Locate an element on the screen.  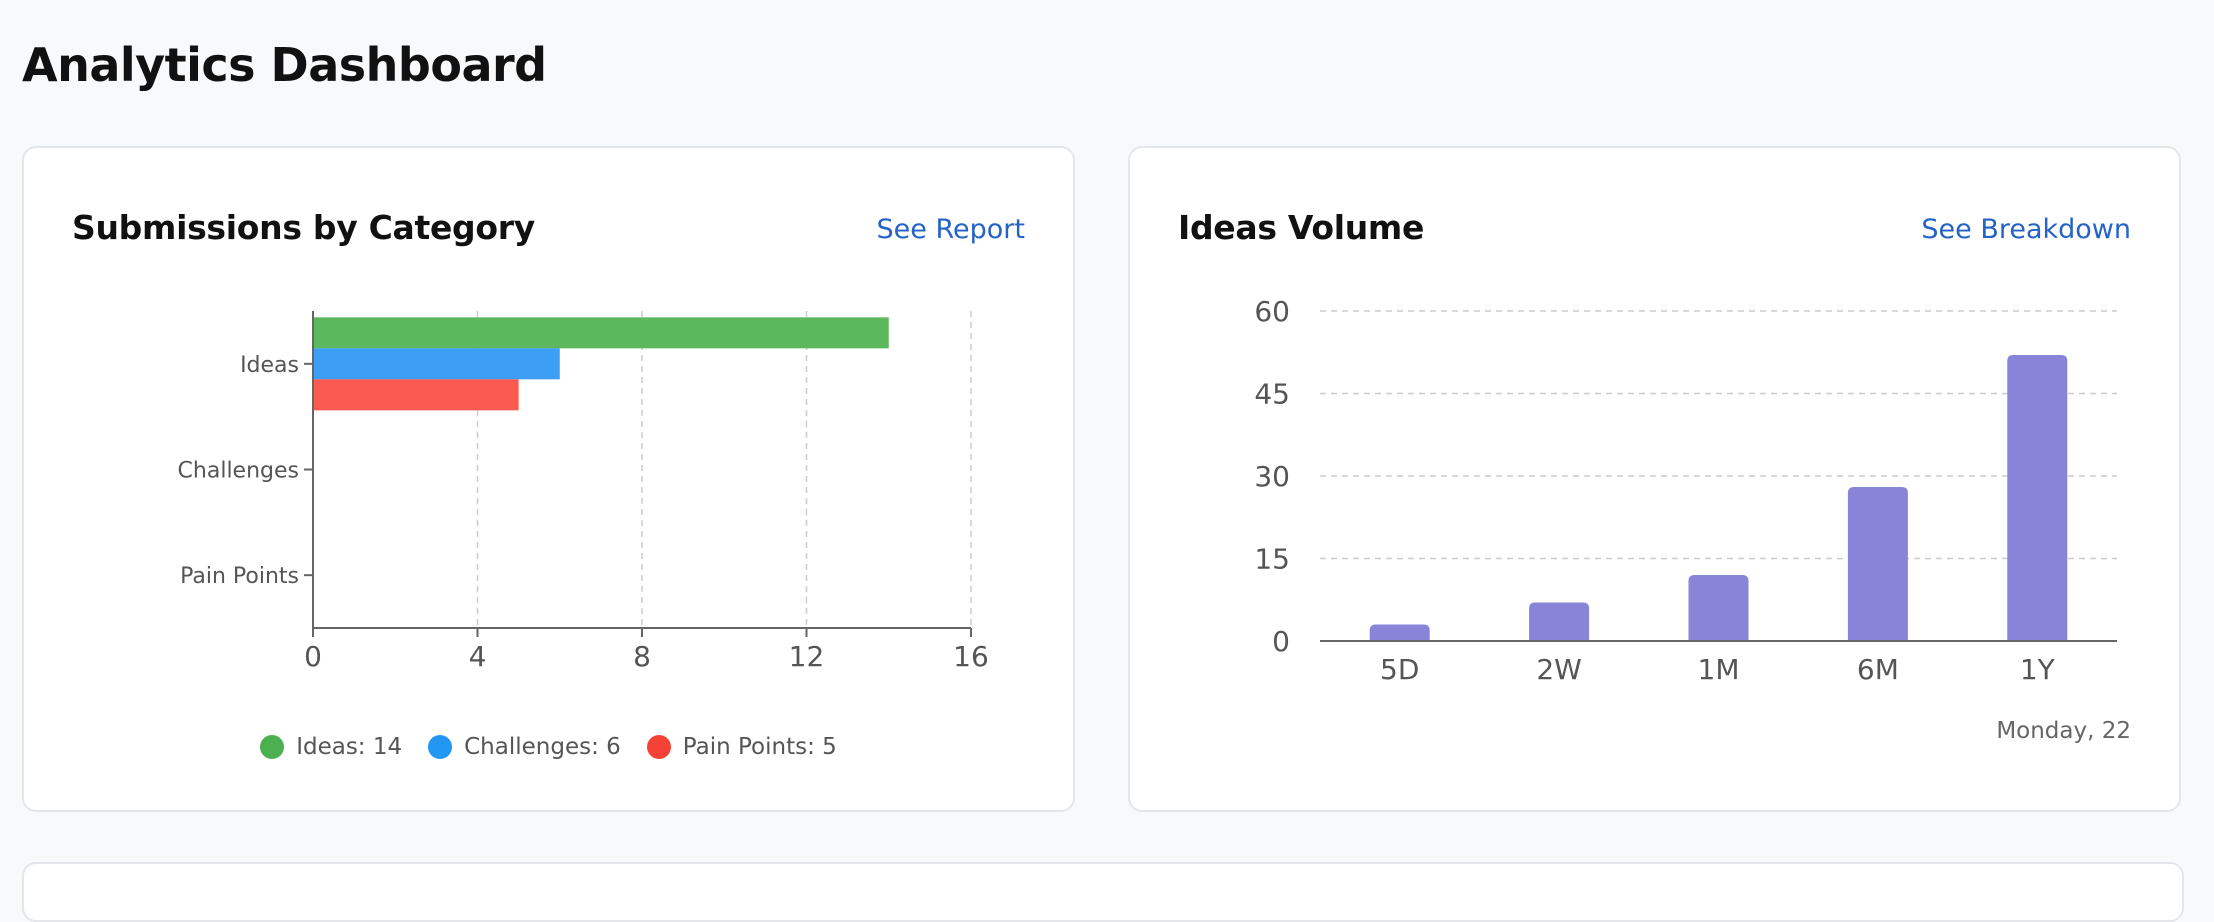
x-tick-label-12: 12 is located at coordinates (807, 656).